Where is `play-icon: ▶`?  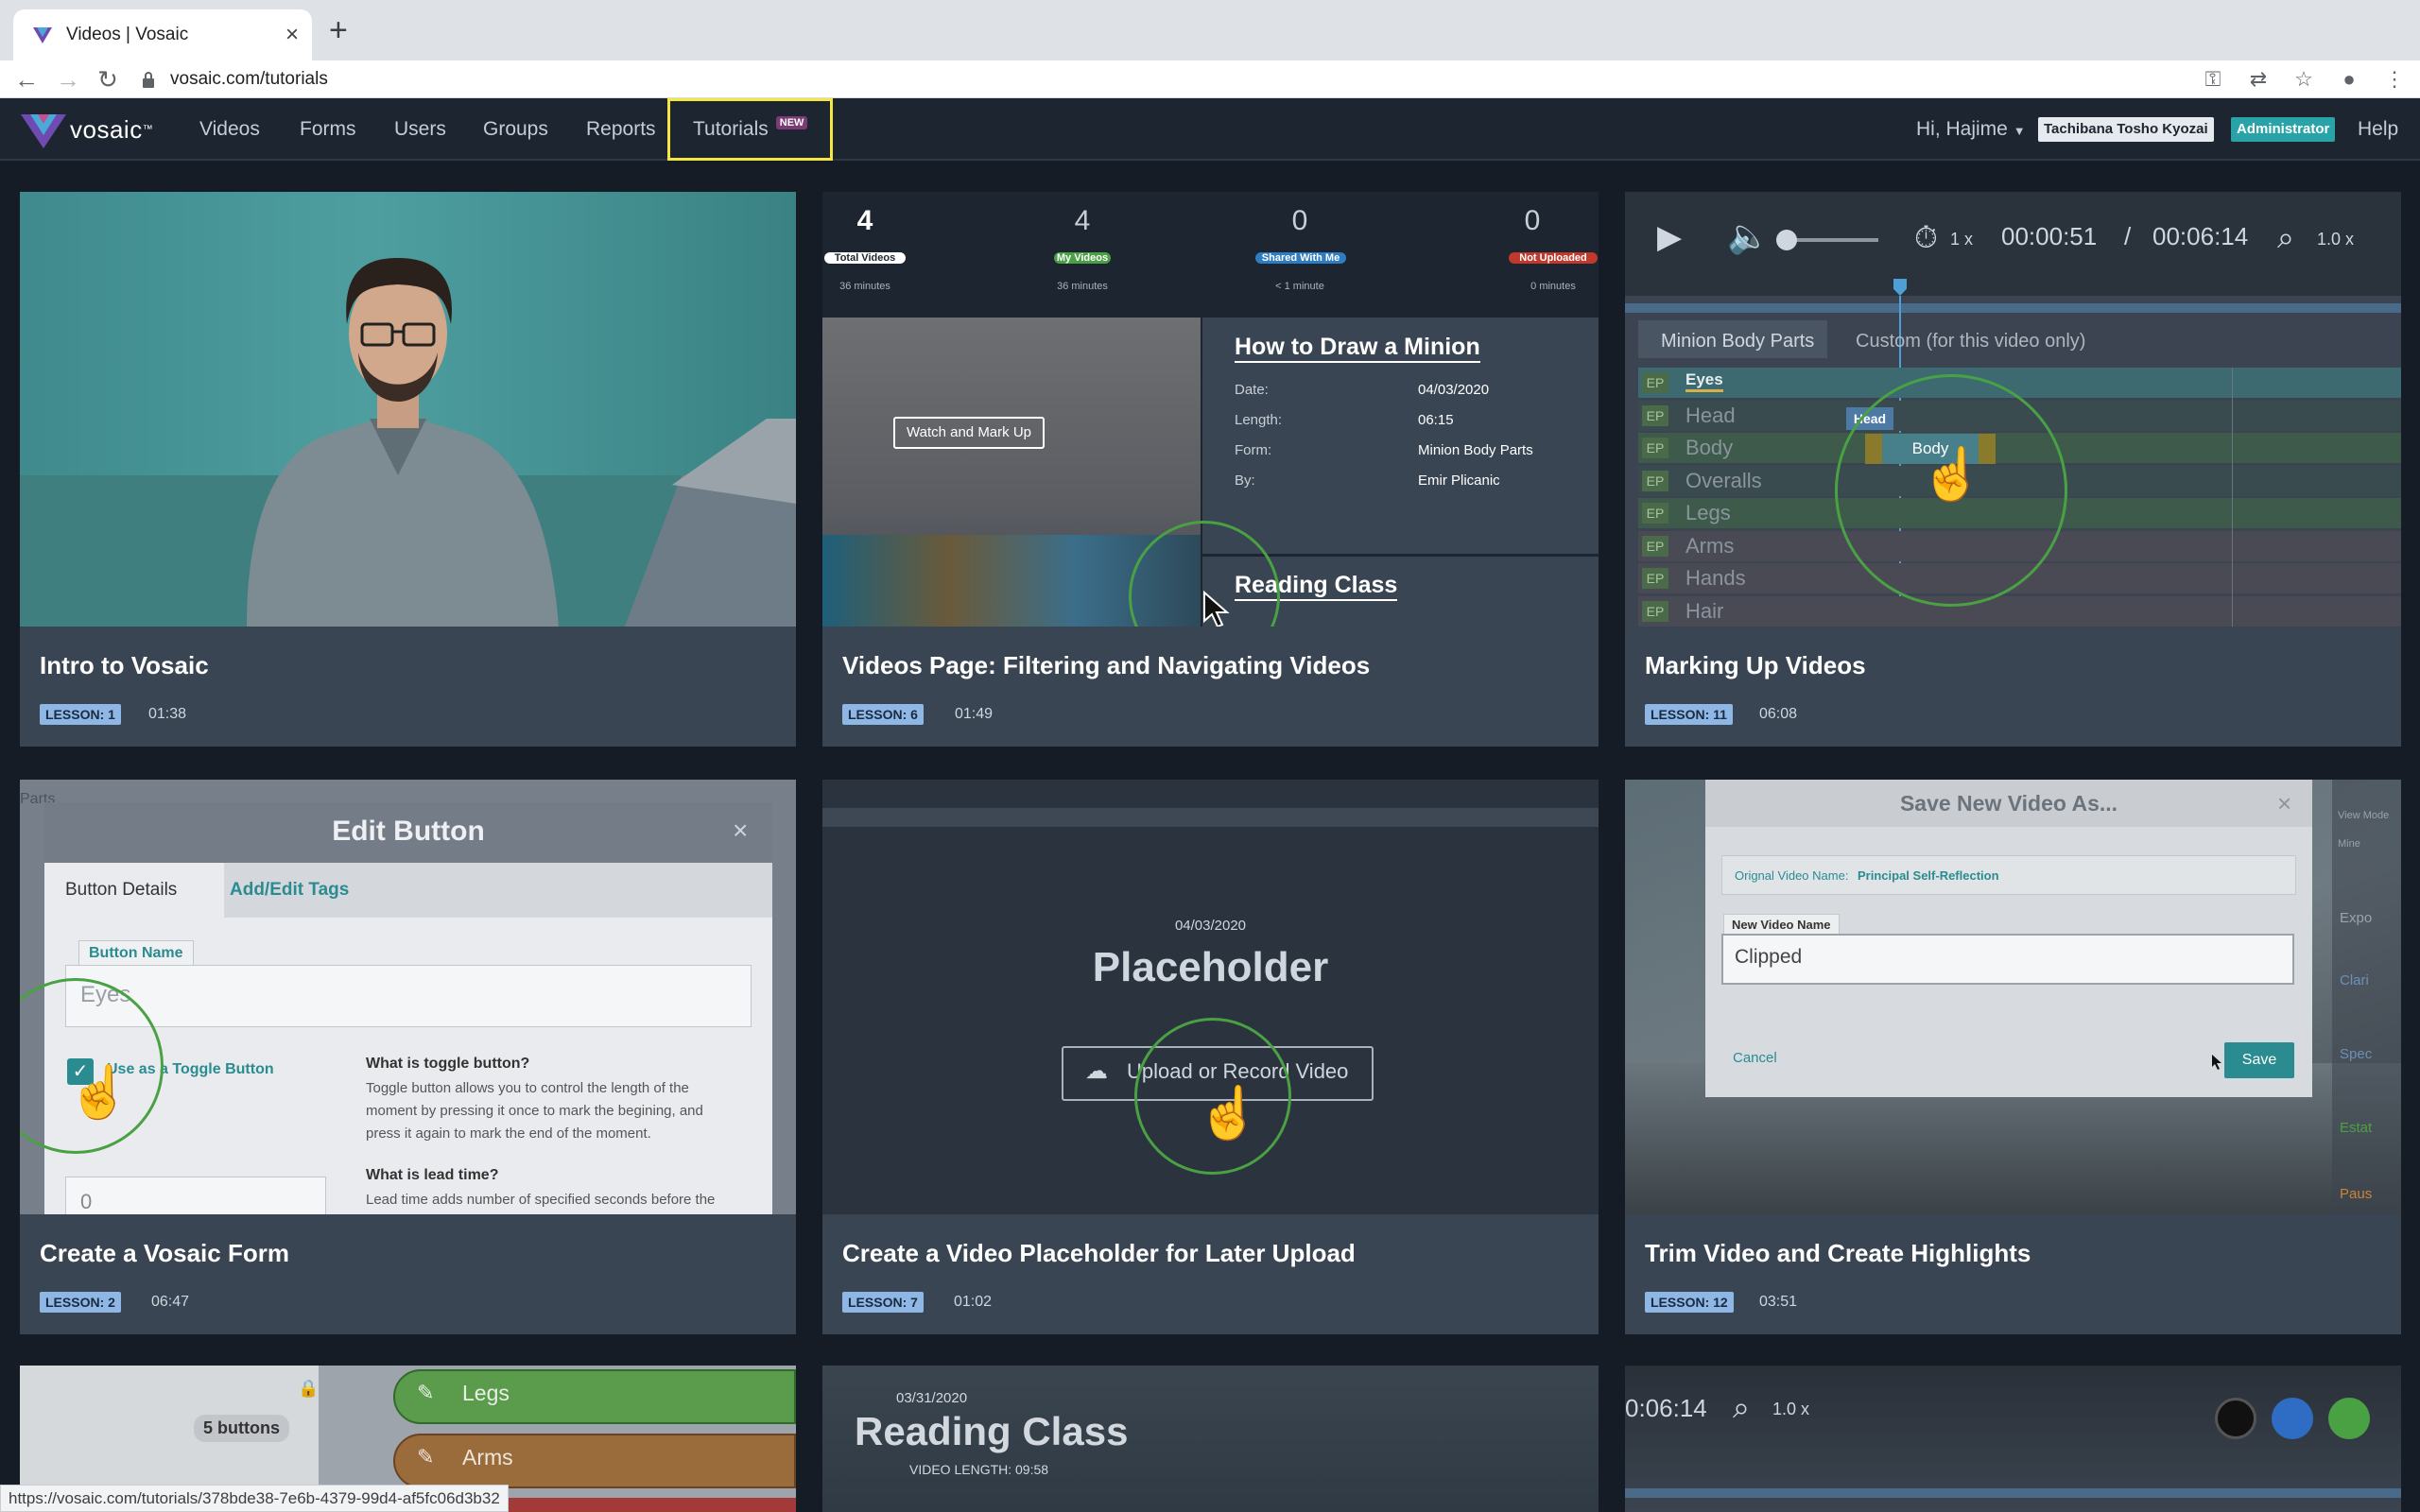 play-icon: ▶ is located at coordinates (1669, 237).